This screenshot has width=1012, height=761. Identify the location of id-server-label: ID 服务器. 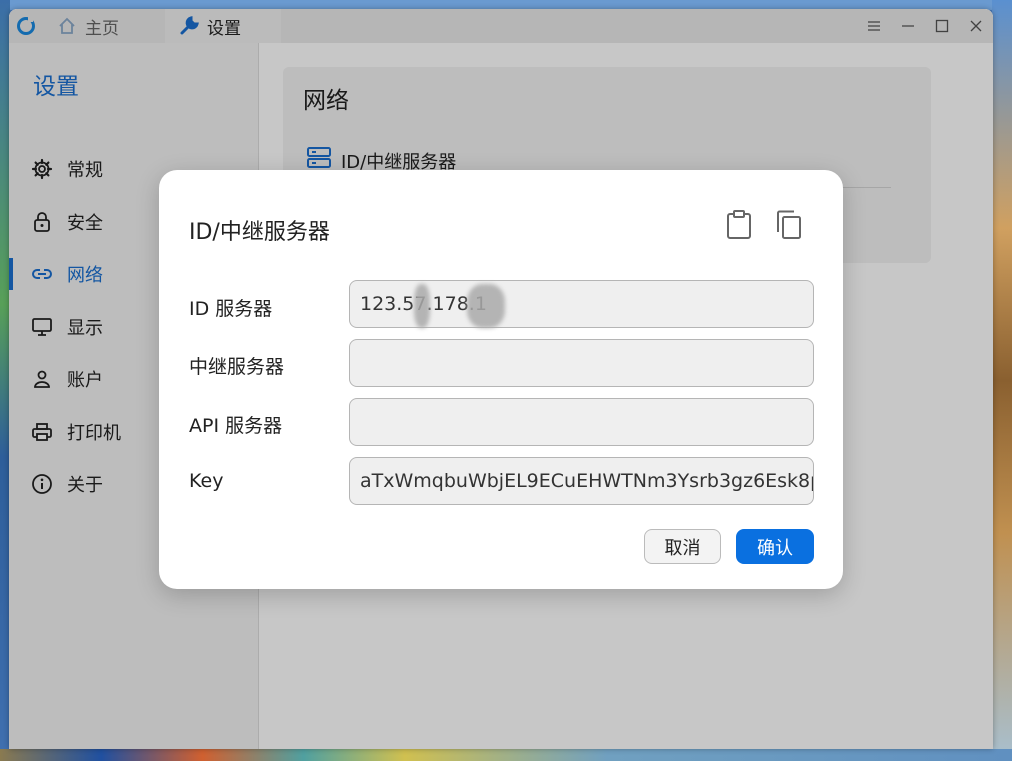
(231, 309).